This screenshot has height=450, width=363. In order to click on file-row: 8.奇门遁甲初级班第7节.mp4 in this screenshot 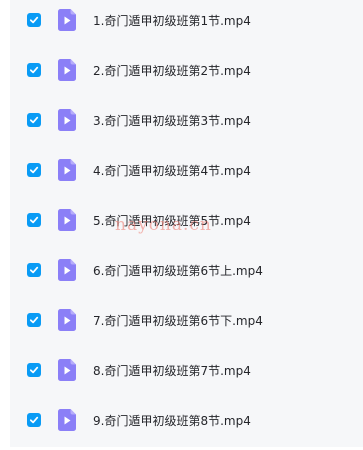, I will do `click(186, 370)`.